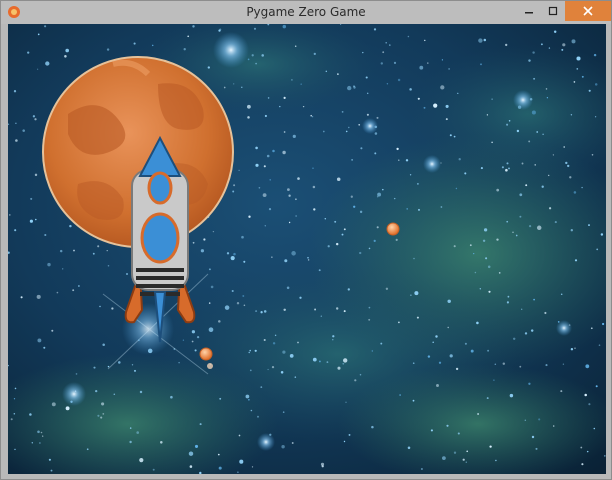 The image size is (612, 480). What do you see at coordinates (393, 229) in the screenshot?
I see `projectile` at bounding box center [393, 229].